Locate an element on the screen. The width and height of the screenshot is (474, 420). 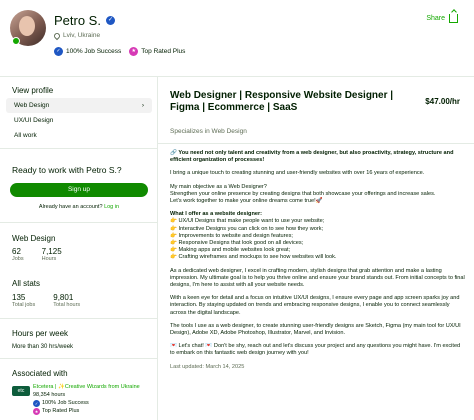
agency-logo: etc is located at coordinates (21, 391).